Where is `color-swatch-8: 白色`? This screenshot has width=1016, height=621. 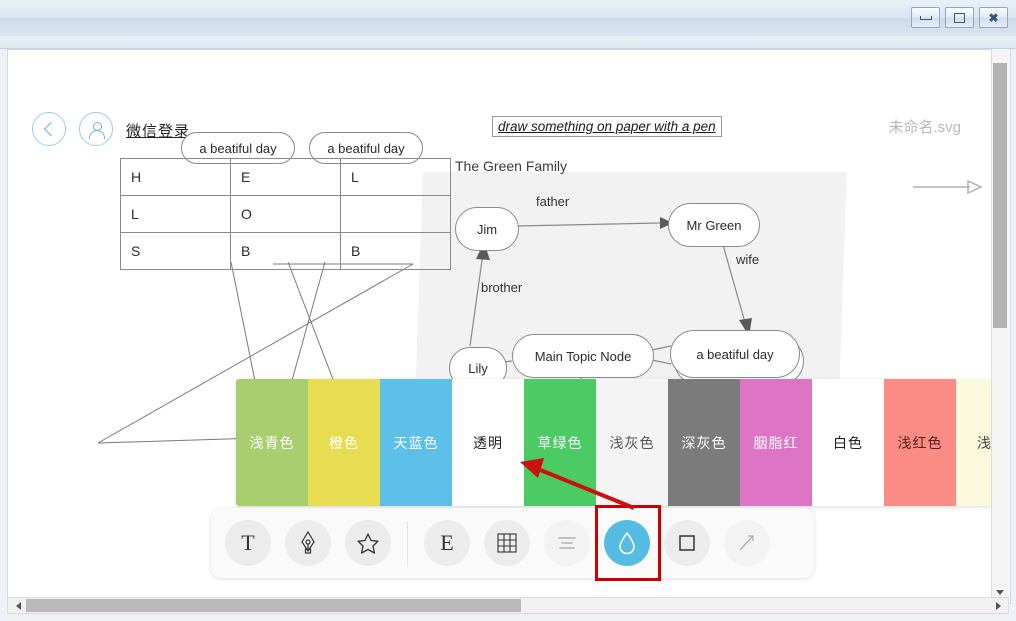 color-swatch-8: 白色 is located at coordinates (848, 442).